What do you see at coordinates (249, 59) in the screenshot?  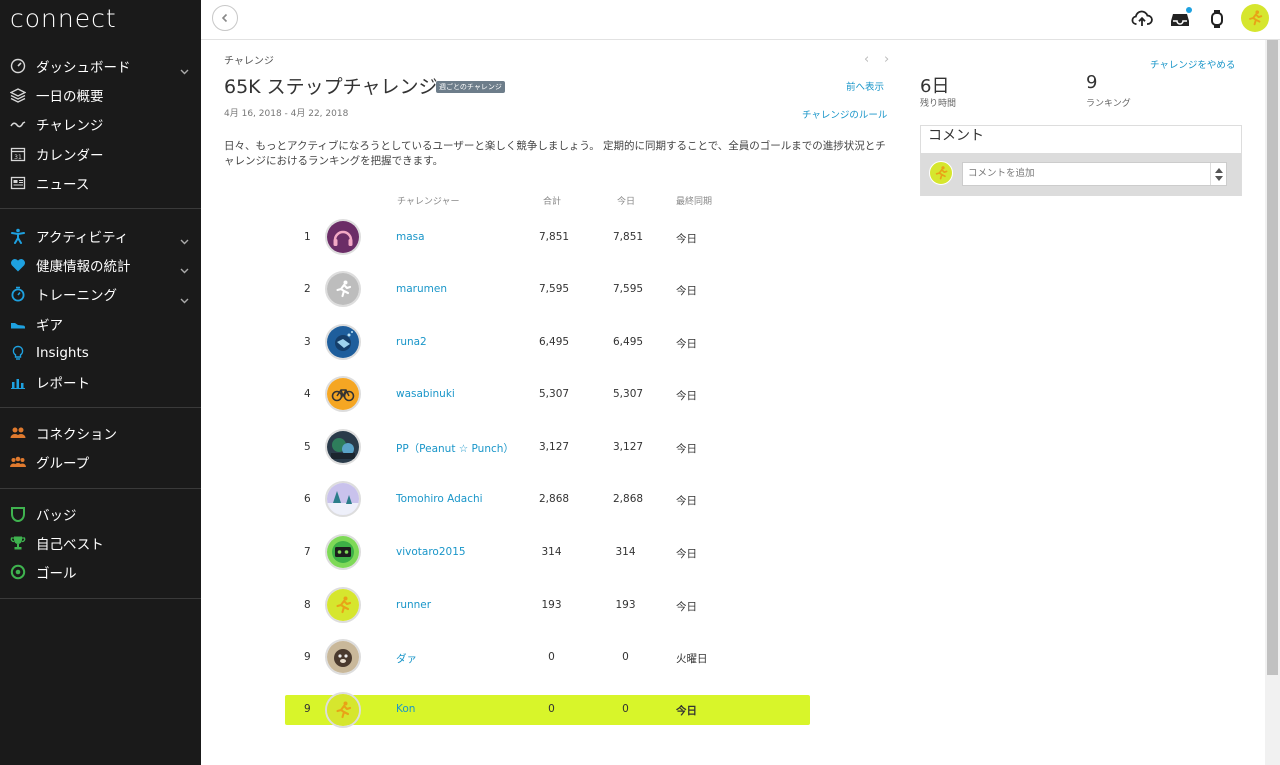 I see `breadcrumb: チャレンジ` at bounding box center [249, 59].